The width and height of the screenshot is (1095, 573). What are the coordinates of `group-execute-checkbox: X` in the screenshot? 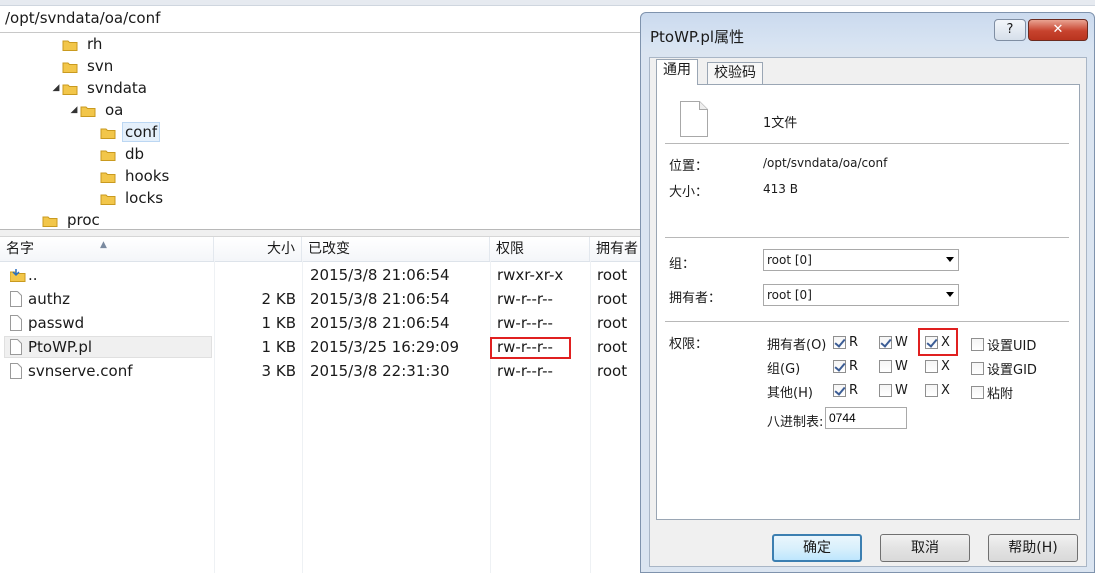 It's located at (937, 366).